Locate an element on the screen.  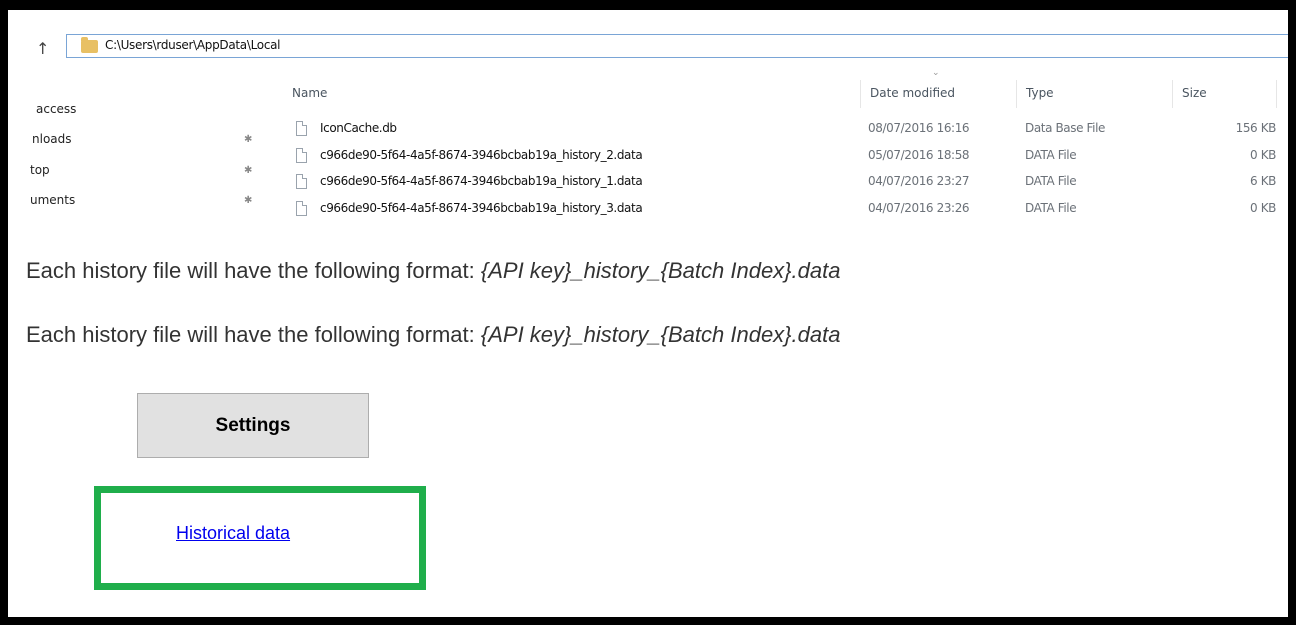
file-date: 04/07/2016 23:27 is located at coordinates (919, 181).